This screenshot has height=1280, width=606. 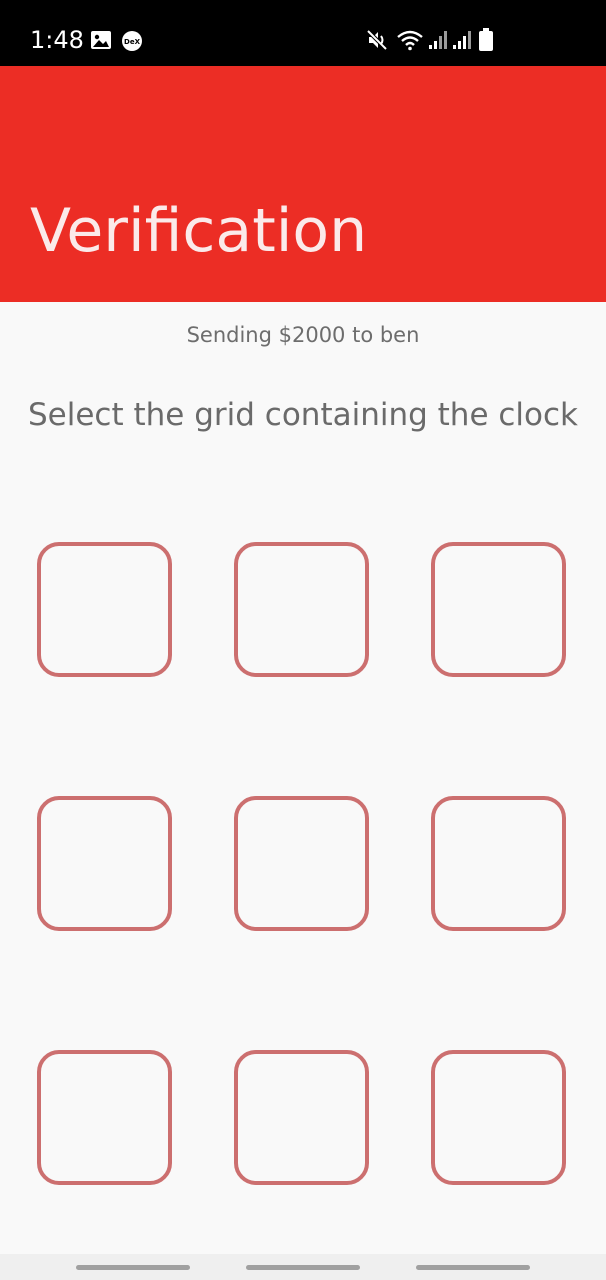 What do you see at coordinates (133, 1267) in the screenshot?
I see `recent-apps-button` at bounding box center [133, 1267].